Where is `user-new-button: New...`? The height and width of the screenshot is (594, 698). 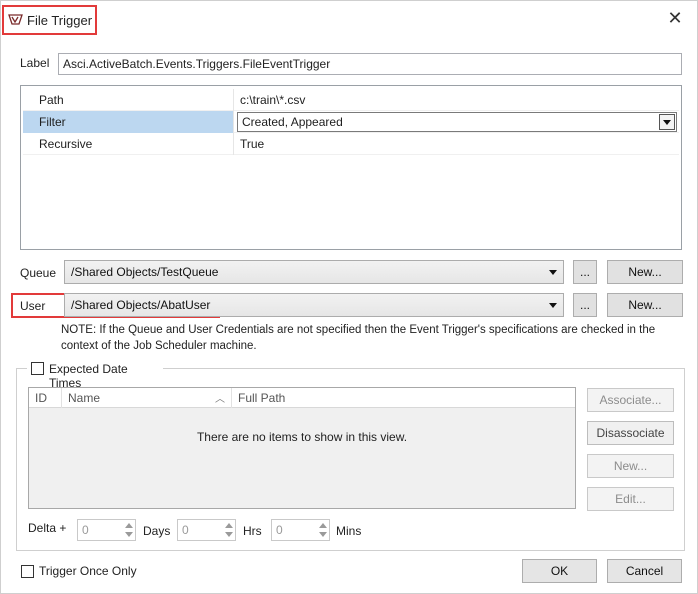 user-new-button: New... is located at coordinates (645, 305).